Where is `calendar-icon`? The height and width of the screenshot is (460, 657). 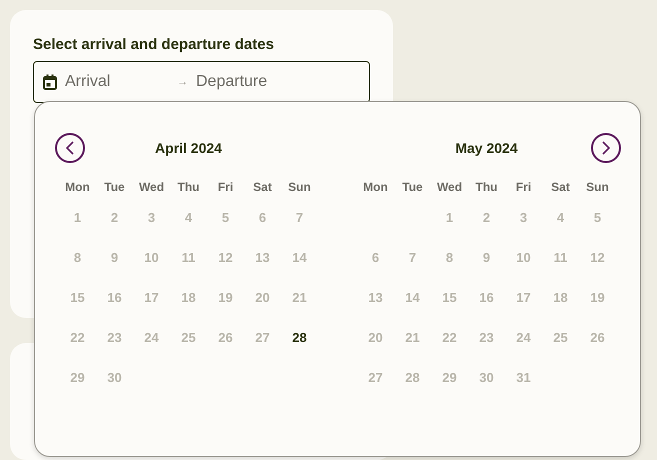
calendar-icon is located at coordinates (50, 82).